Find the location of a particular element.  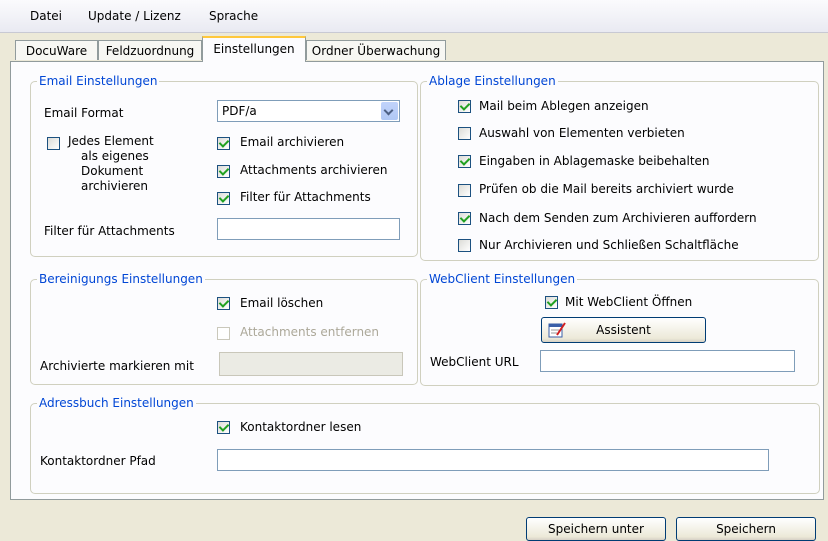

ablage-label-0: Mail beim Ablegen anzeigen is located at coordinates (564, 106).